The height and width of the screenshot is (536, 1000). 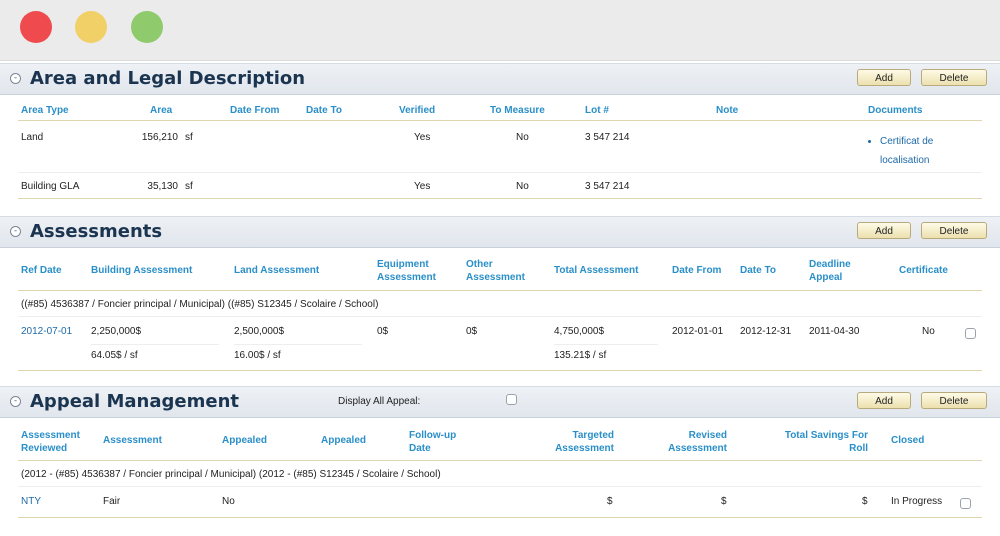 What do you see at coordinates (686, 442) in the screenshot?
I see `col-revised-assessment: Revised Assessment` at bounding box center [686, 442].